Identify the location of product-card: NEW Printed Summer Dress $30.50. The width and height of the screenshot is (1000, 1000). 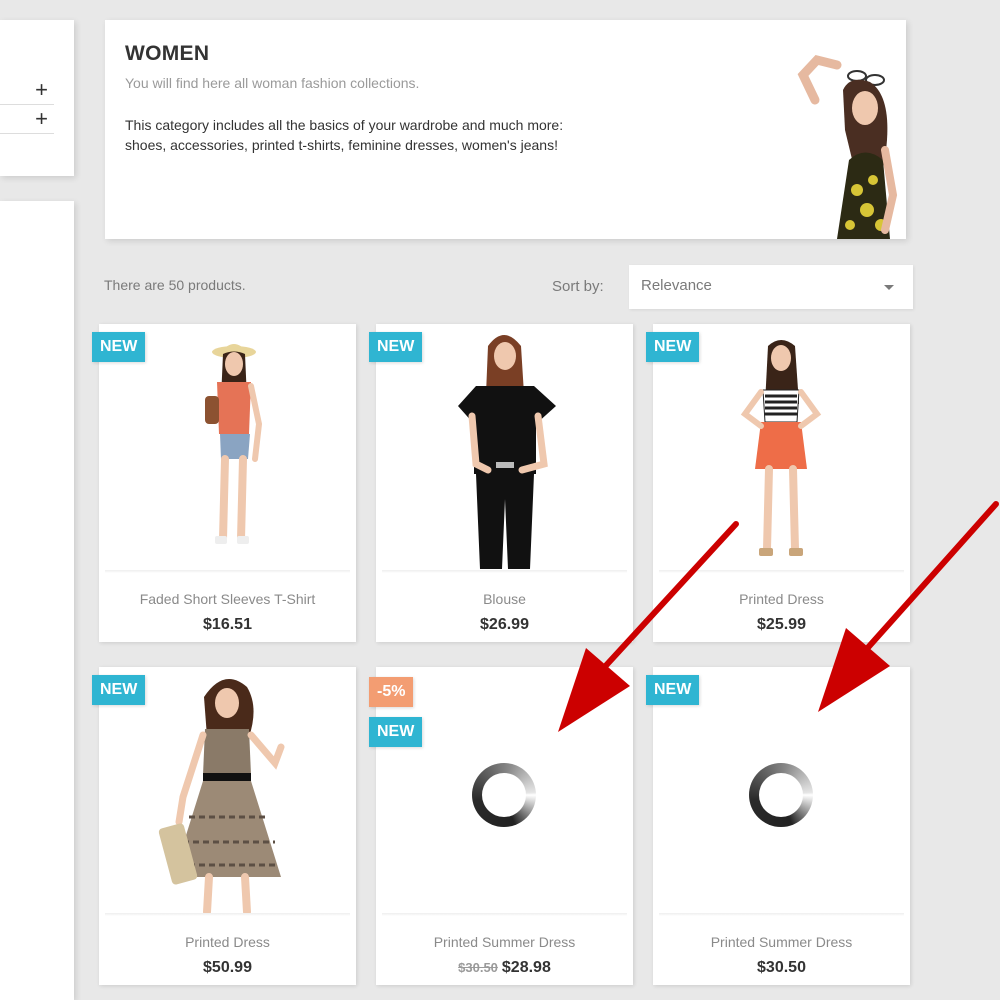
(778, 826).